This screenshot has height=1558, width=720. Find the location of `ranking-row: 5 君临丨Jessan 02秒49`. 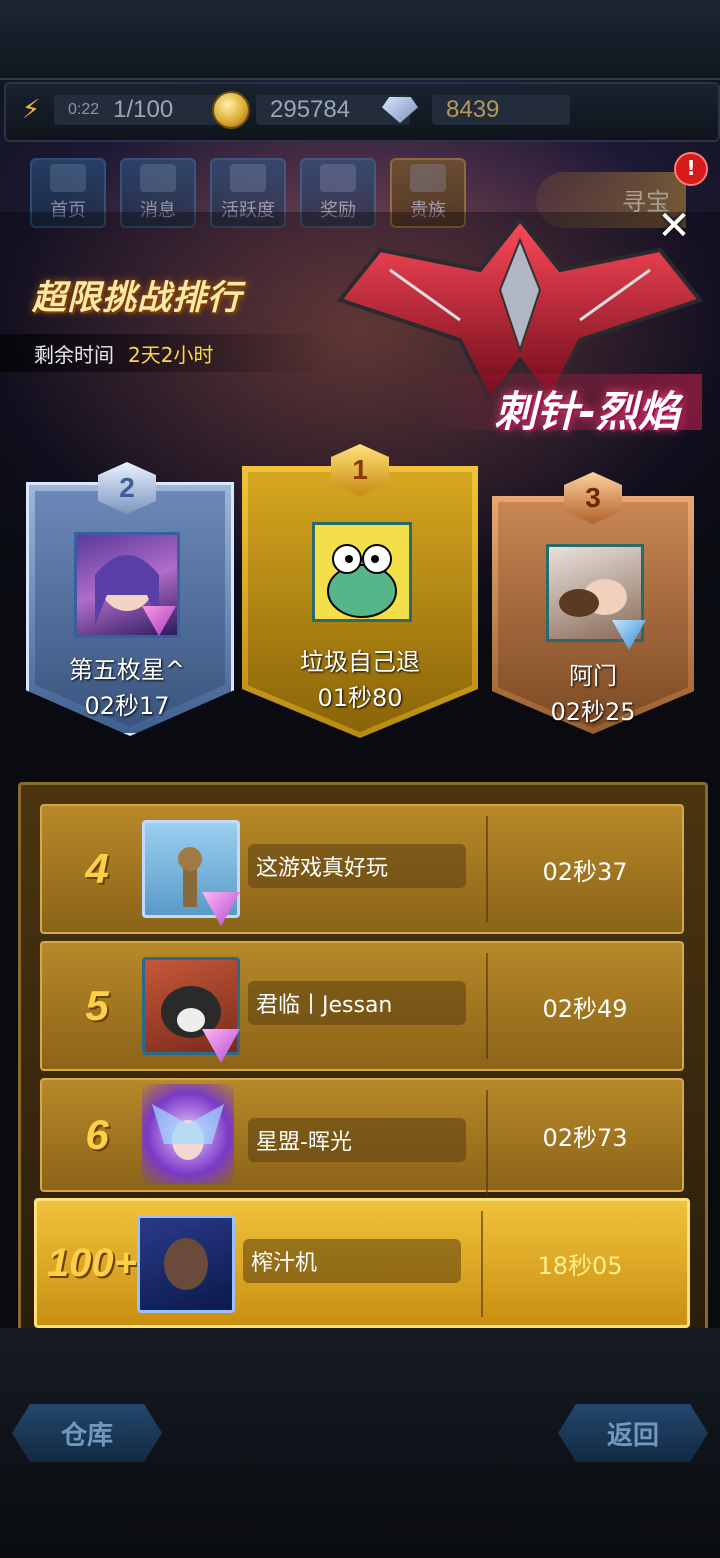

ranking-row: 5 君临丨Jessan 02秒49 is located at coordinates (362, 1006).